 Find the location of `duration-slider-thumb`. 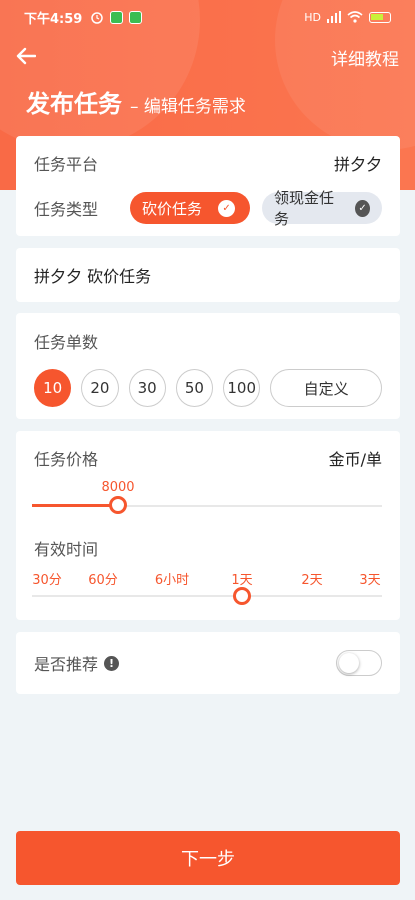

duration-slider-thumb is located at coordinates (242, 596).